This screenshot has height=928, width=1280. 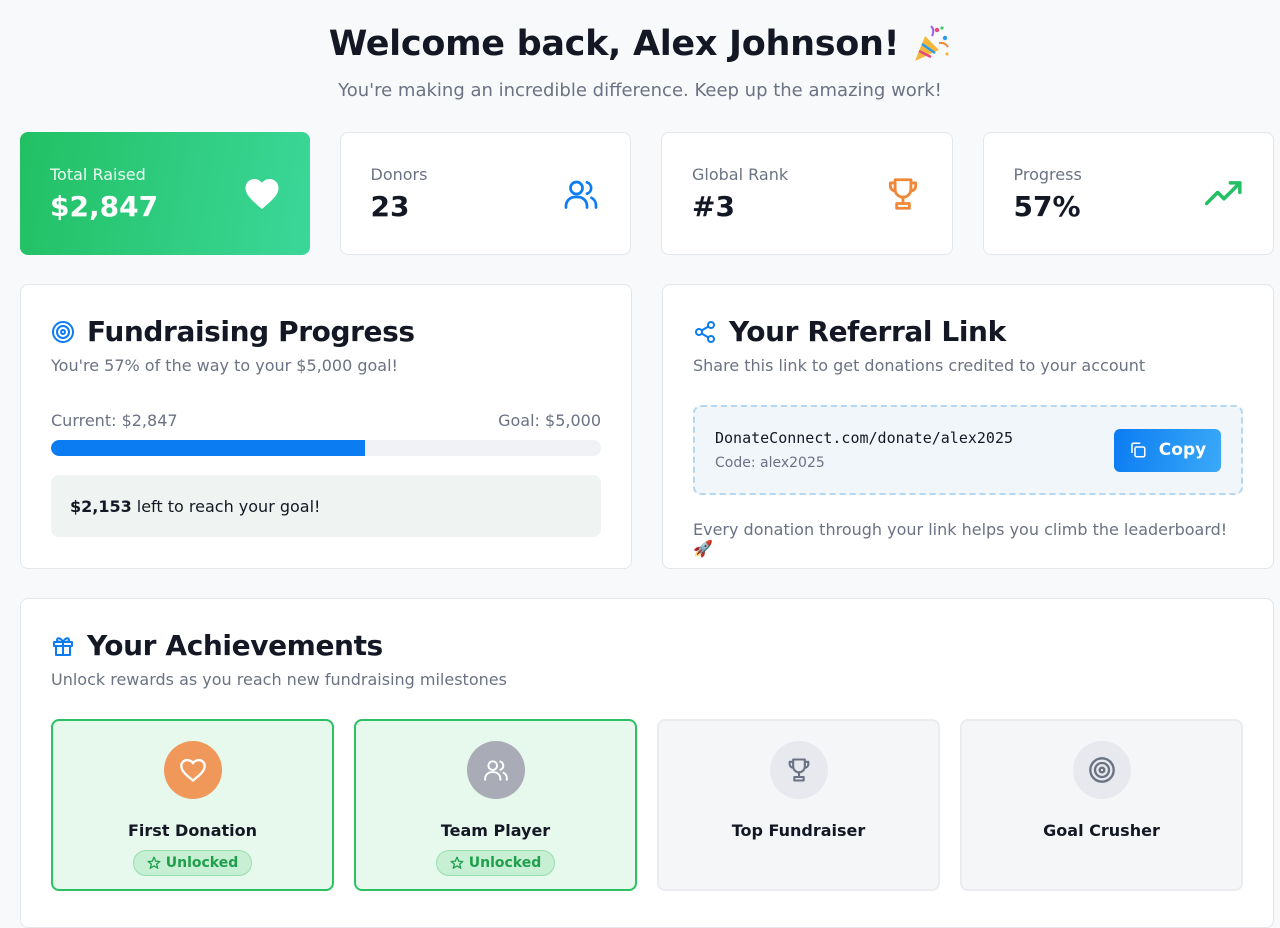 I want to click on progress-bar, so click(x=326, y=448).